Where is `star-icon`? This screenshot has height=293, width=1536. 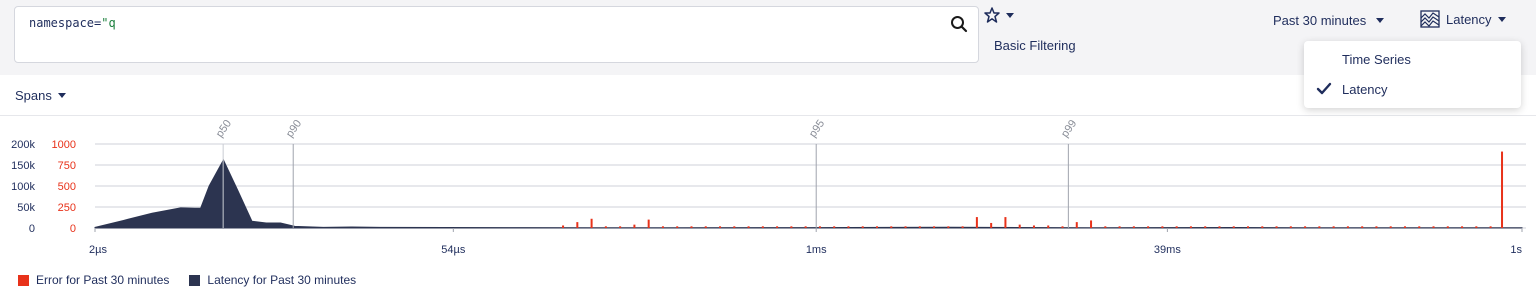
star-icon is located at coordinates (992, 15).